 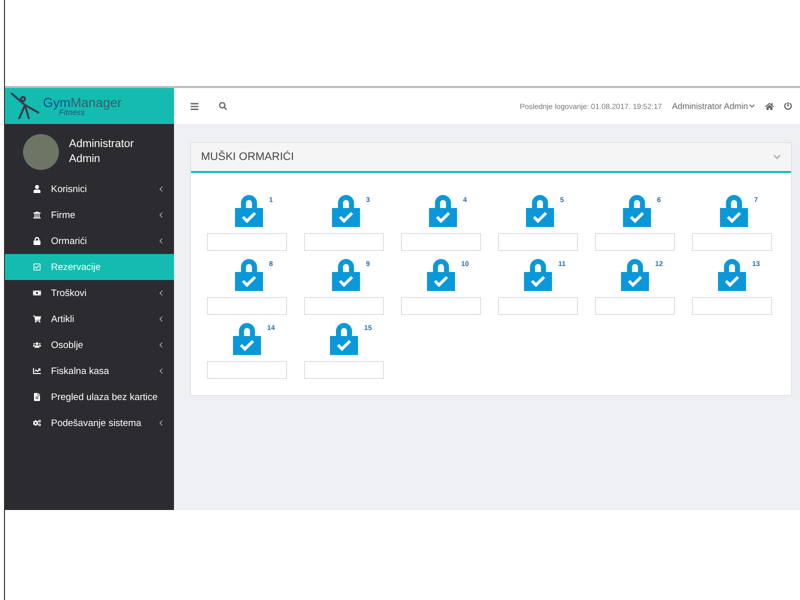 I want to click on nav-item: Artikli, so click(x=89, y=319).